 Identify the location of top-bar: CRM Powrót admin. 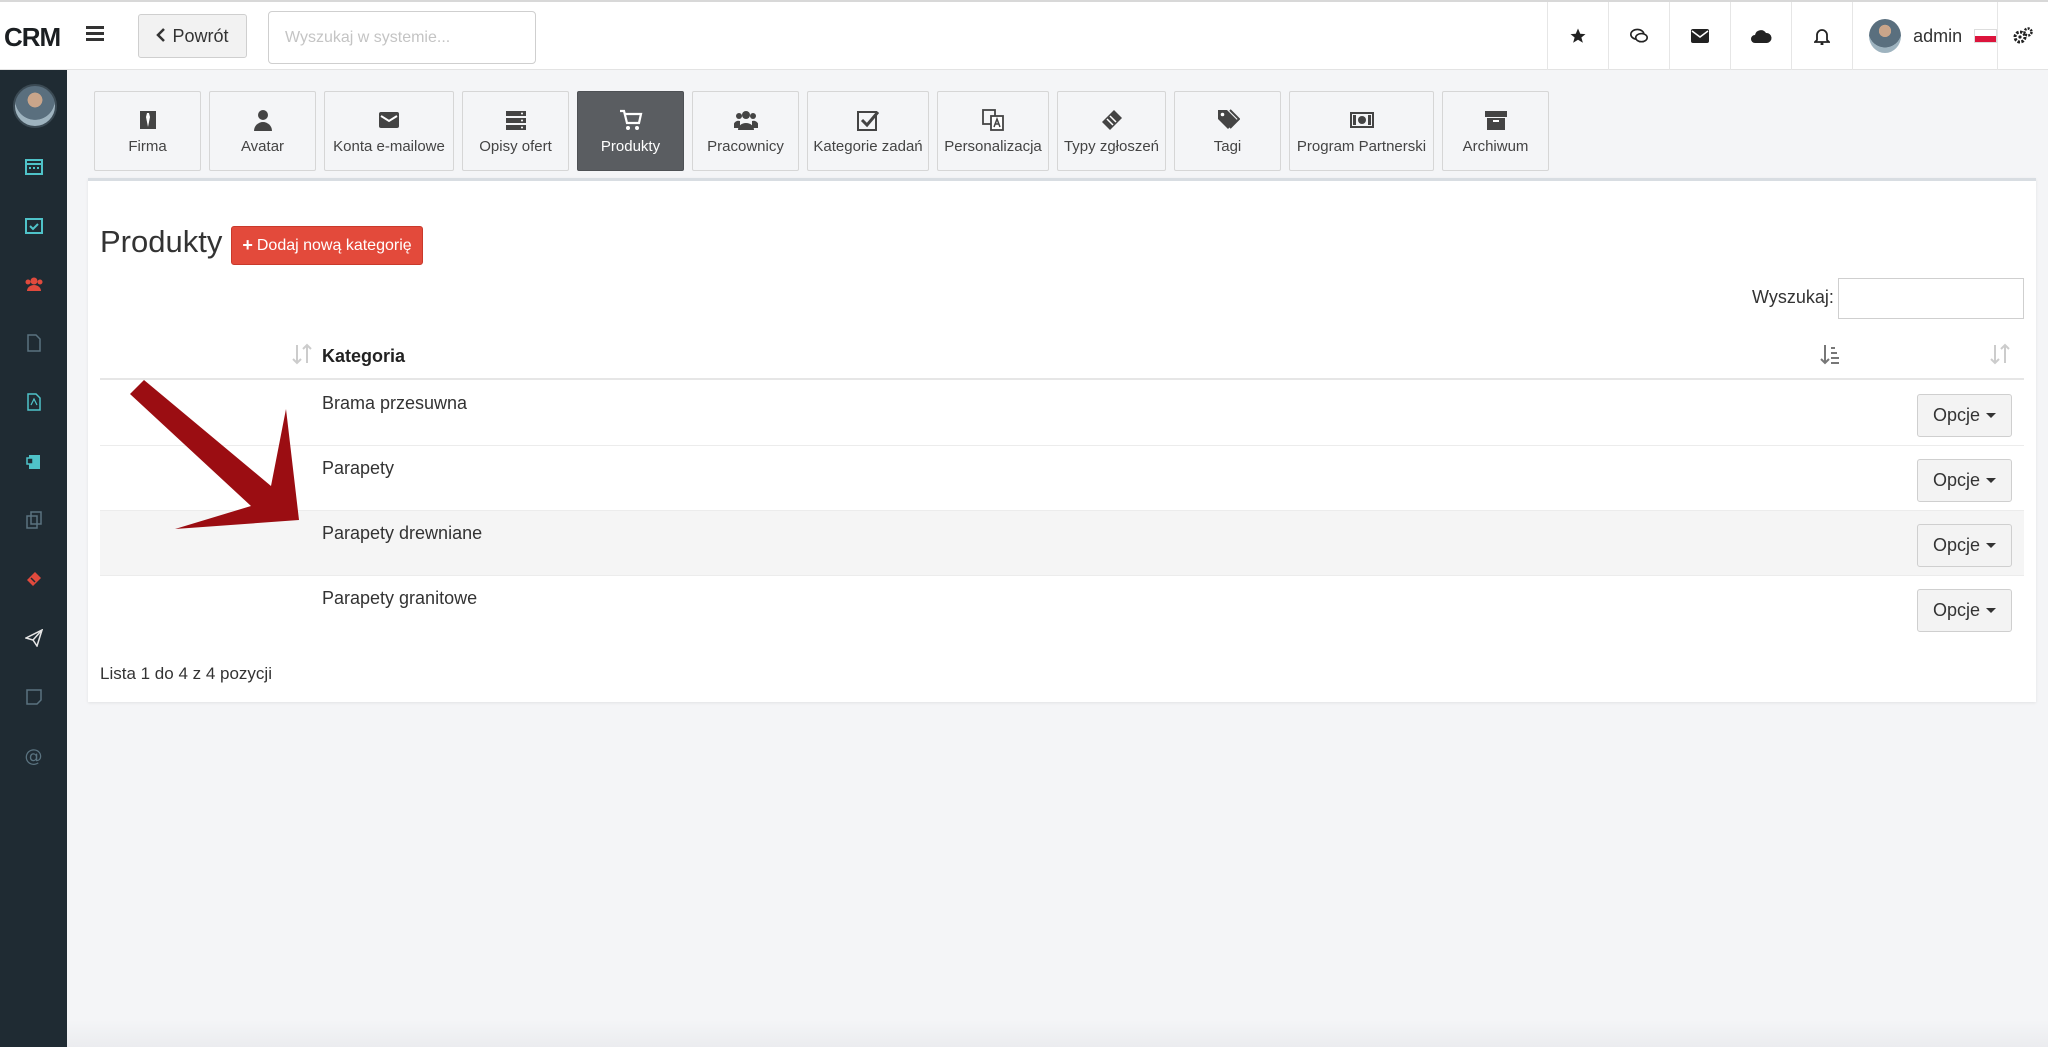
(1024, 35).